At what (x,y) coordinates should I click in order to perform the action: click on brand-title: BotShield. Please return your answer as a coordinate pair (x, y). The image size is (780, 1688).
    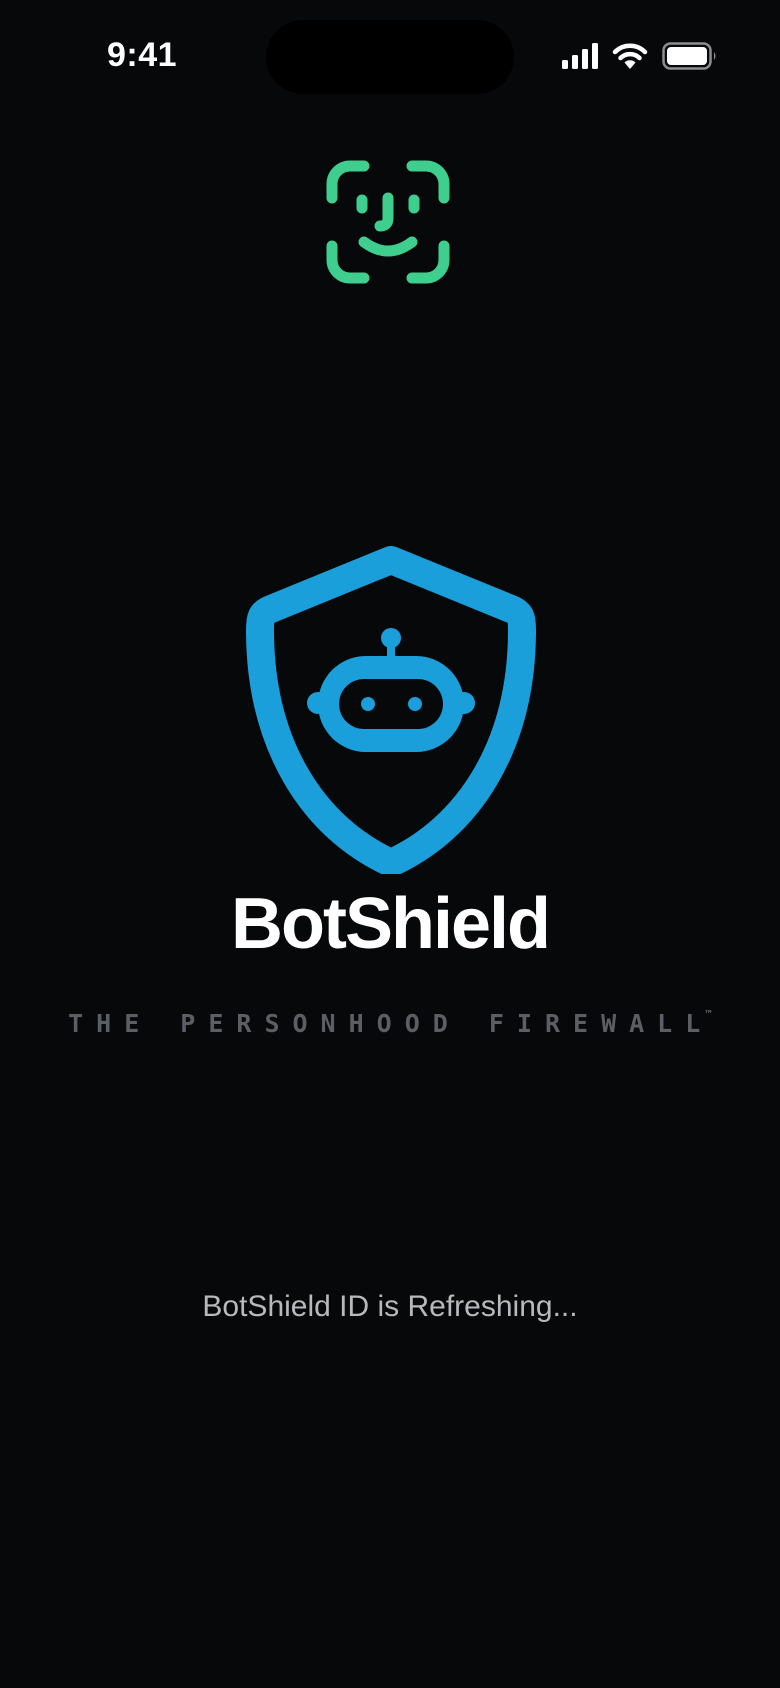
    Looking at the image, I should click on (391, 924).